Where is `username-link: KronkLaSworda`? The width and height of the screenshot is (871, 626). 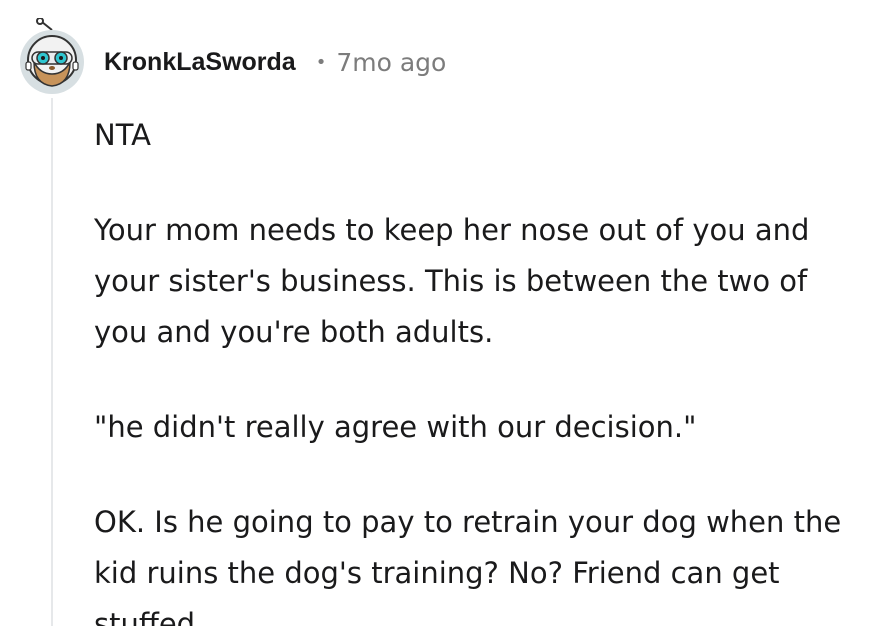
username-link: KronkLaSworda is located at coordinates (200, 62).